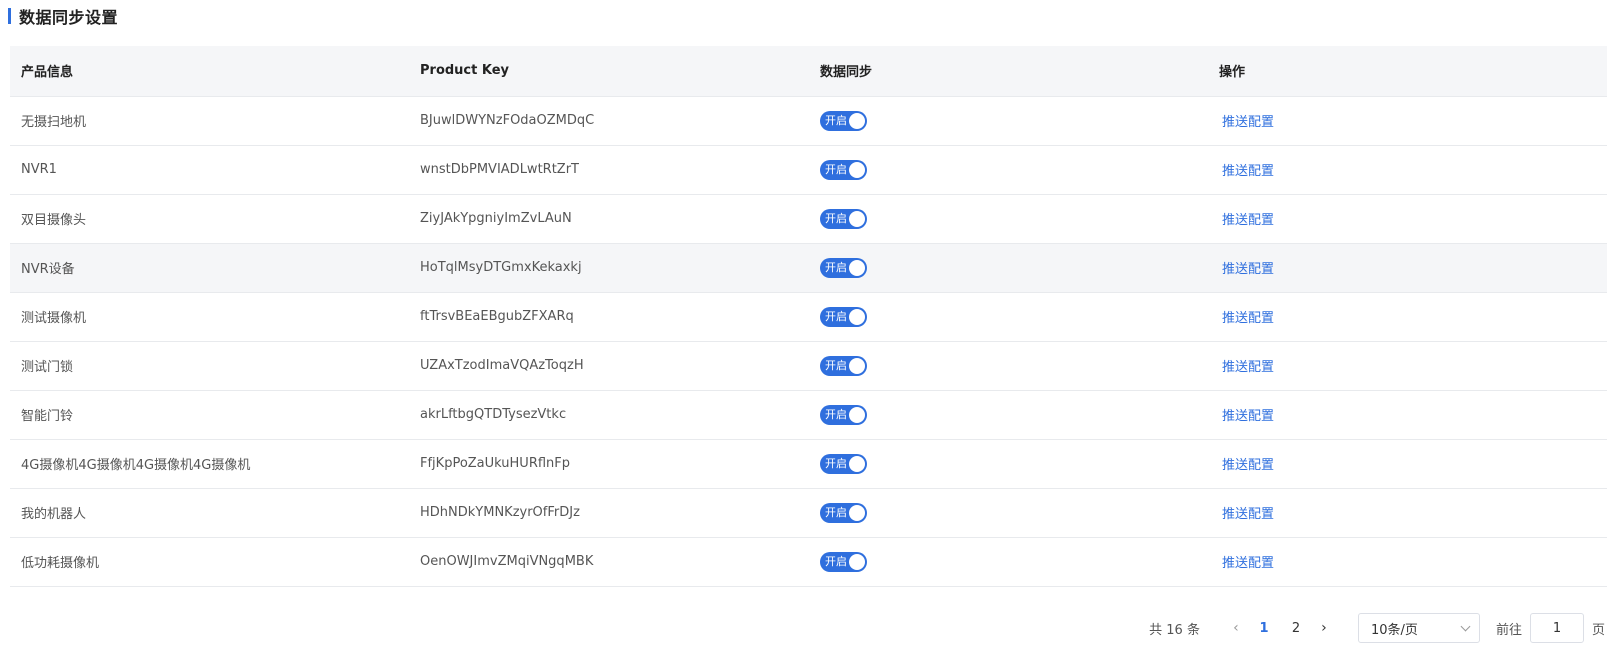 Image resolution: width=1615 pixels, height=652 pixels. What do you see at coordinates (1008, 71) in the screenshot?
I see `column-header-data-sync: 数据同步` at bounding box center [1008, 71].